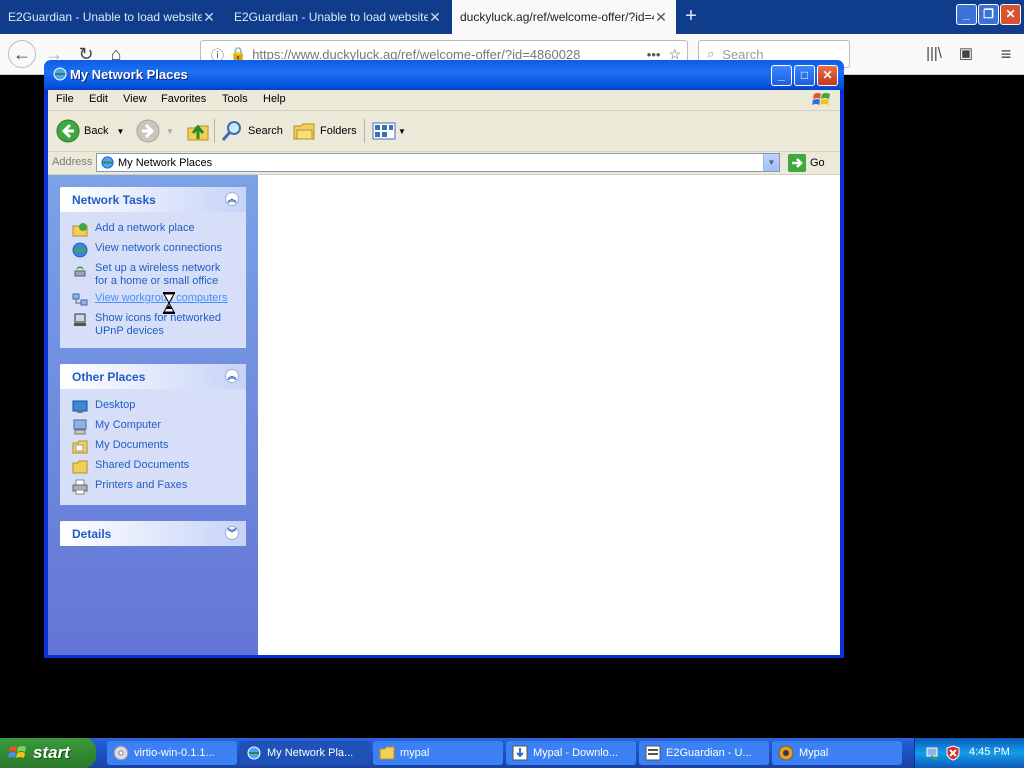 This screenshot has width=1024, height=768. Describe the element at coordinates (98, 99) in the screenshot. I see `menu-edit: Edit` at that location.